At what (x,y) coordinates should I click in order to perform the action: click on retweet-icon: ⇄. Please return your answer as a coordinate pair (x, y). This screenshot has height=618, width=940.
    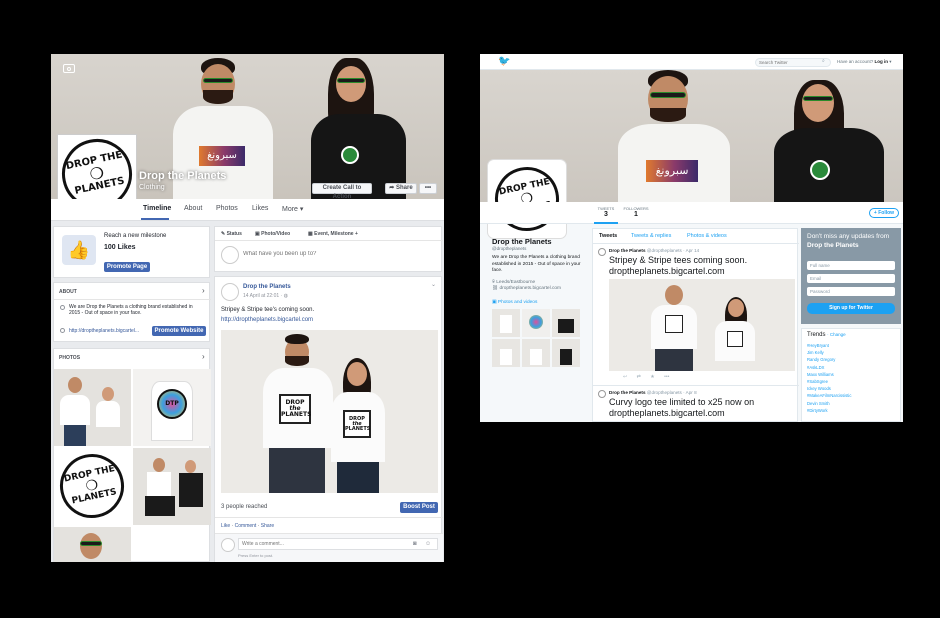
    Looking at the image, I should click on (639, 377).